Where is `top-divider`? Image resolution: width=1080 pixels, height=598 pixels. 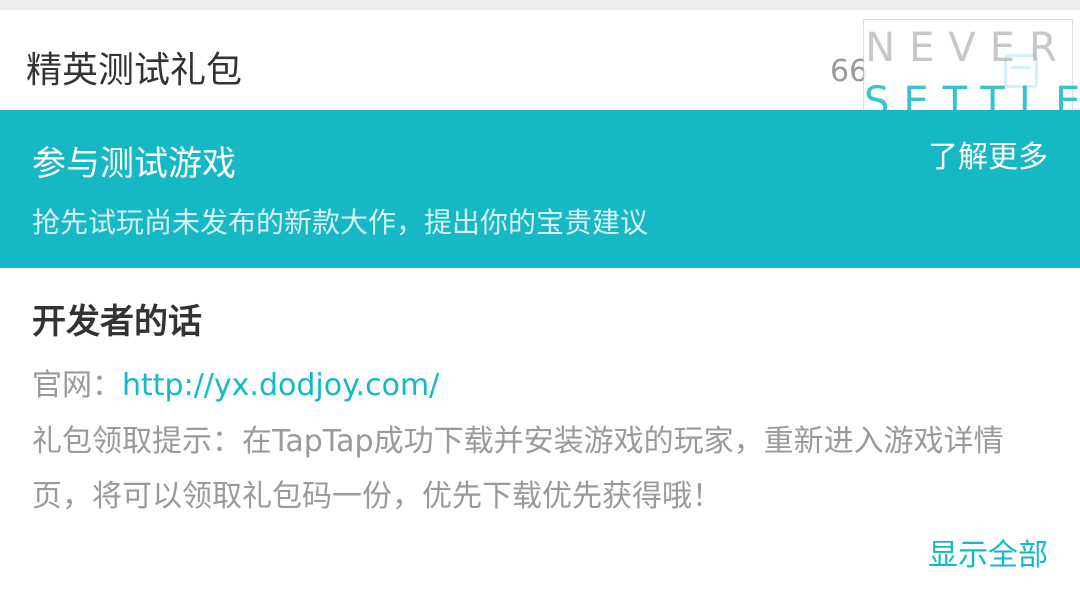
top-divider is located at coordinates (540, 5).